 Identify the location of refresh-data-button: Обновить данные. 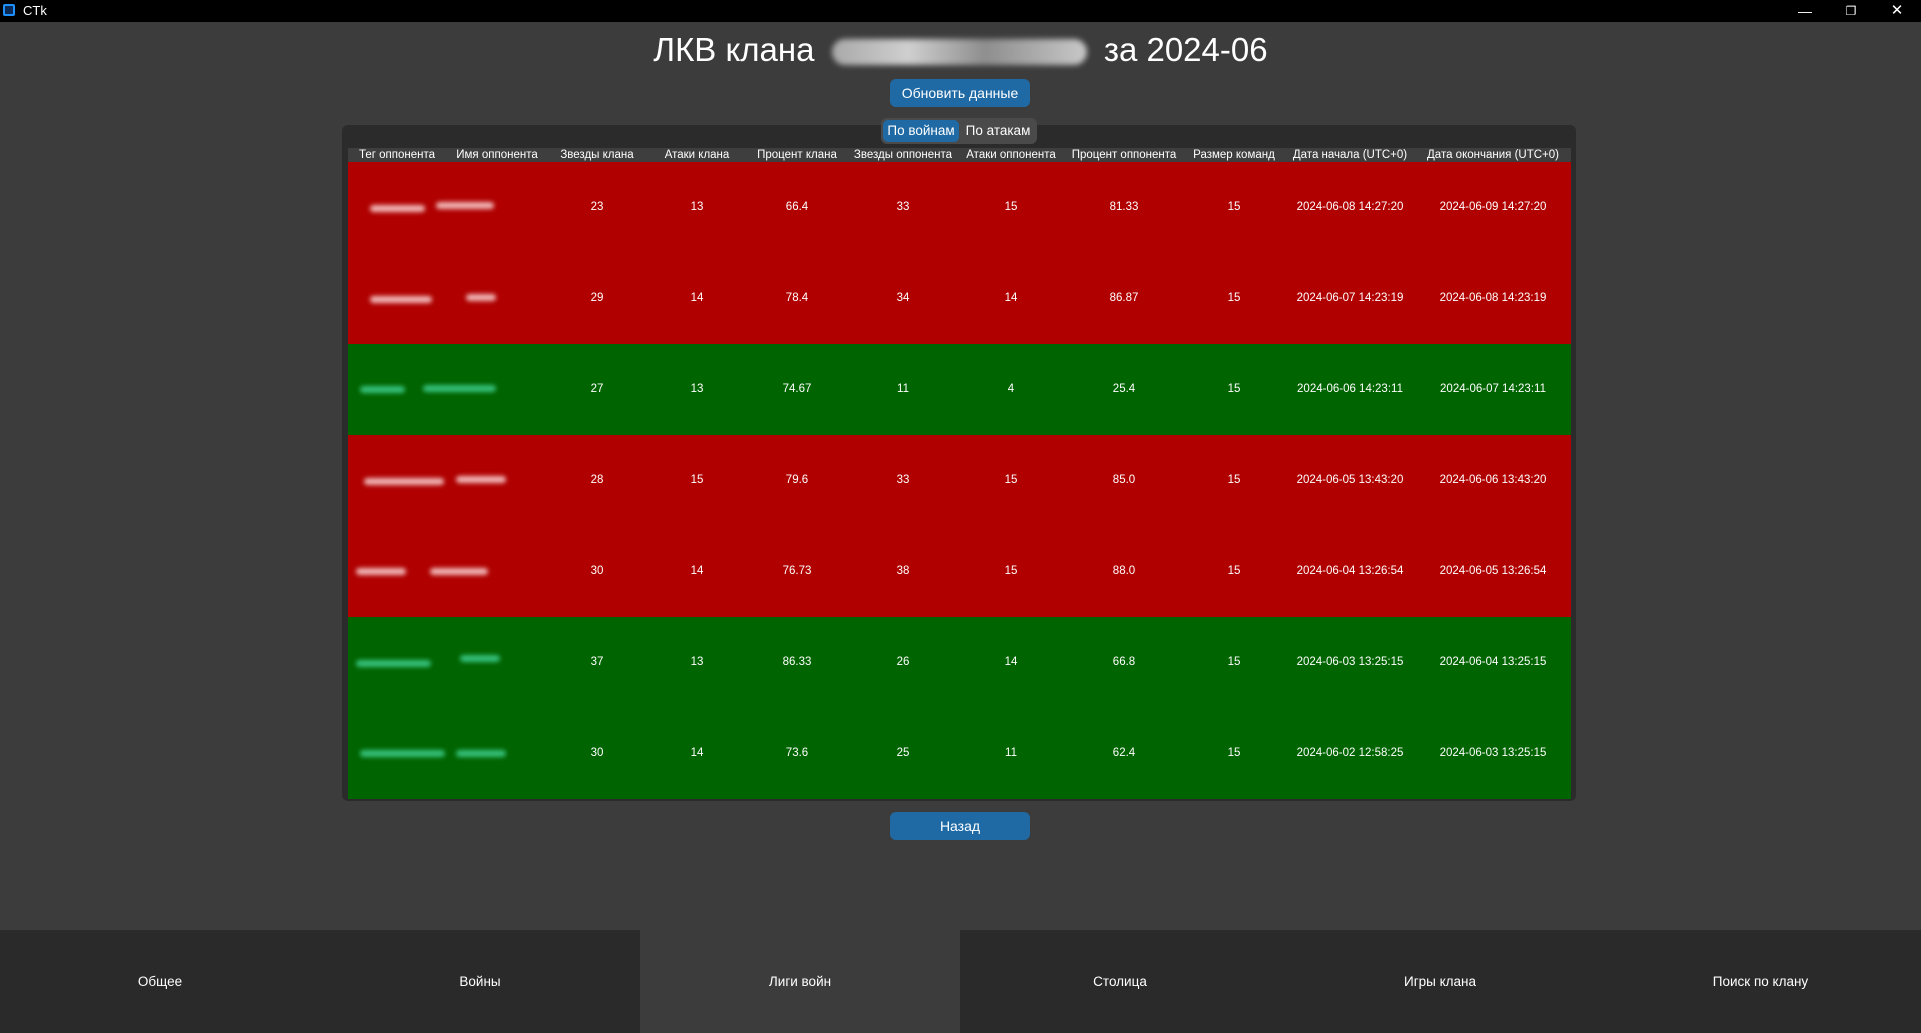
(960, 93).